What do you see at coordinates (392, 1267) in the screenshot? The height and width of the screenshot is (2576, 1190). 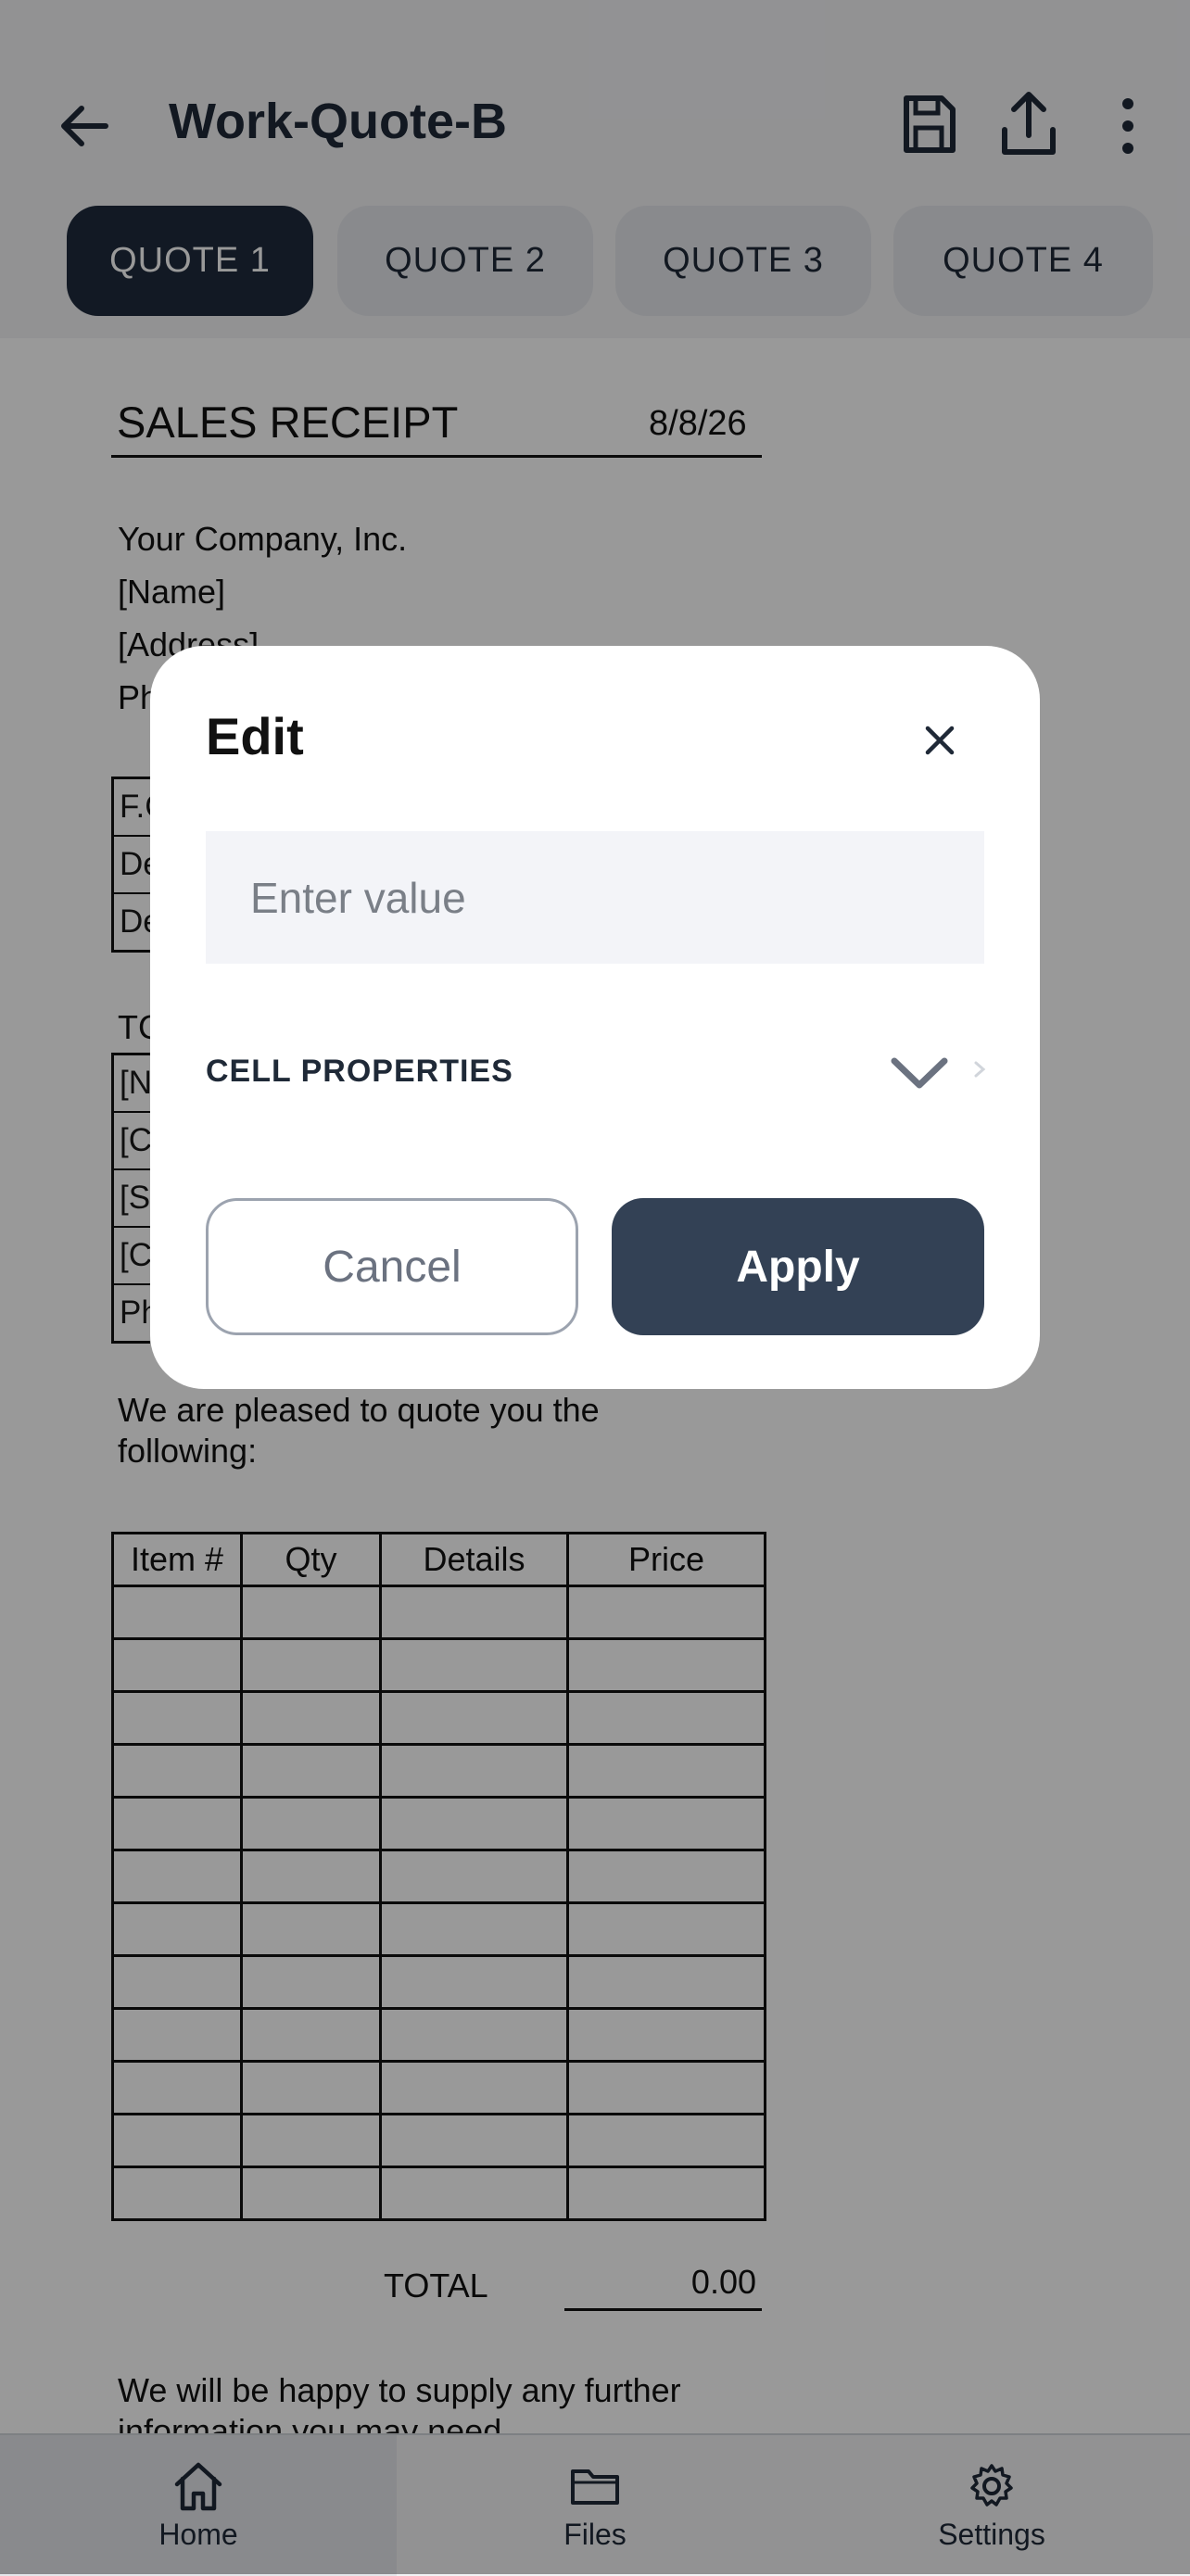 I see `cancel-button: Cancel` at bounding box center [392, 1267].